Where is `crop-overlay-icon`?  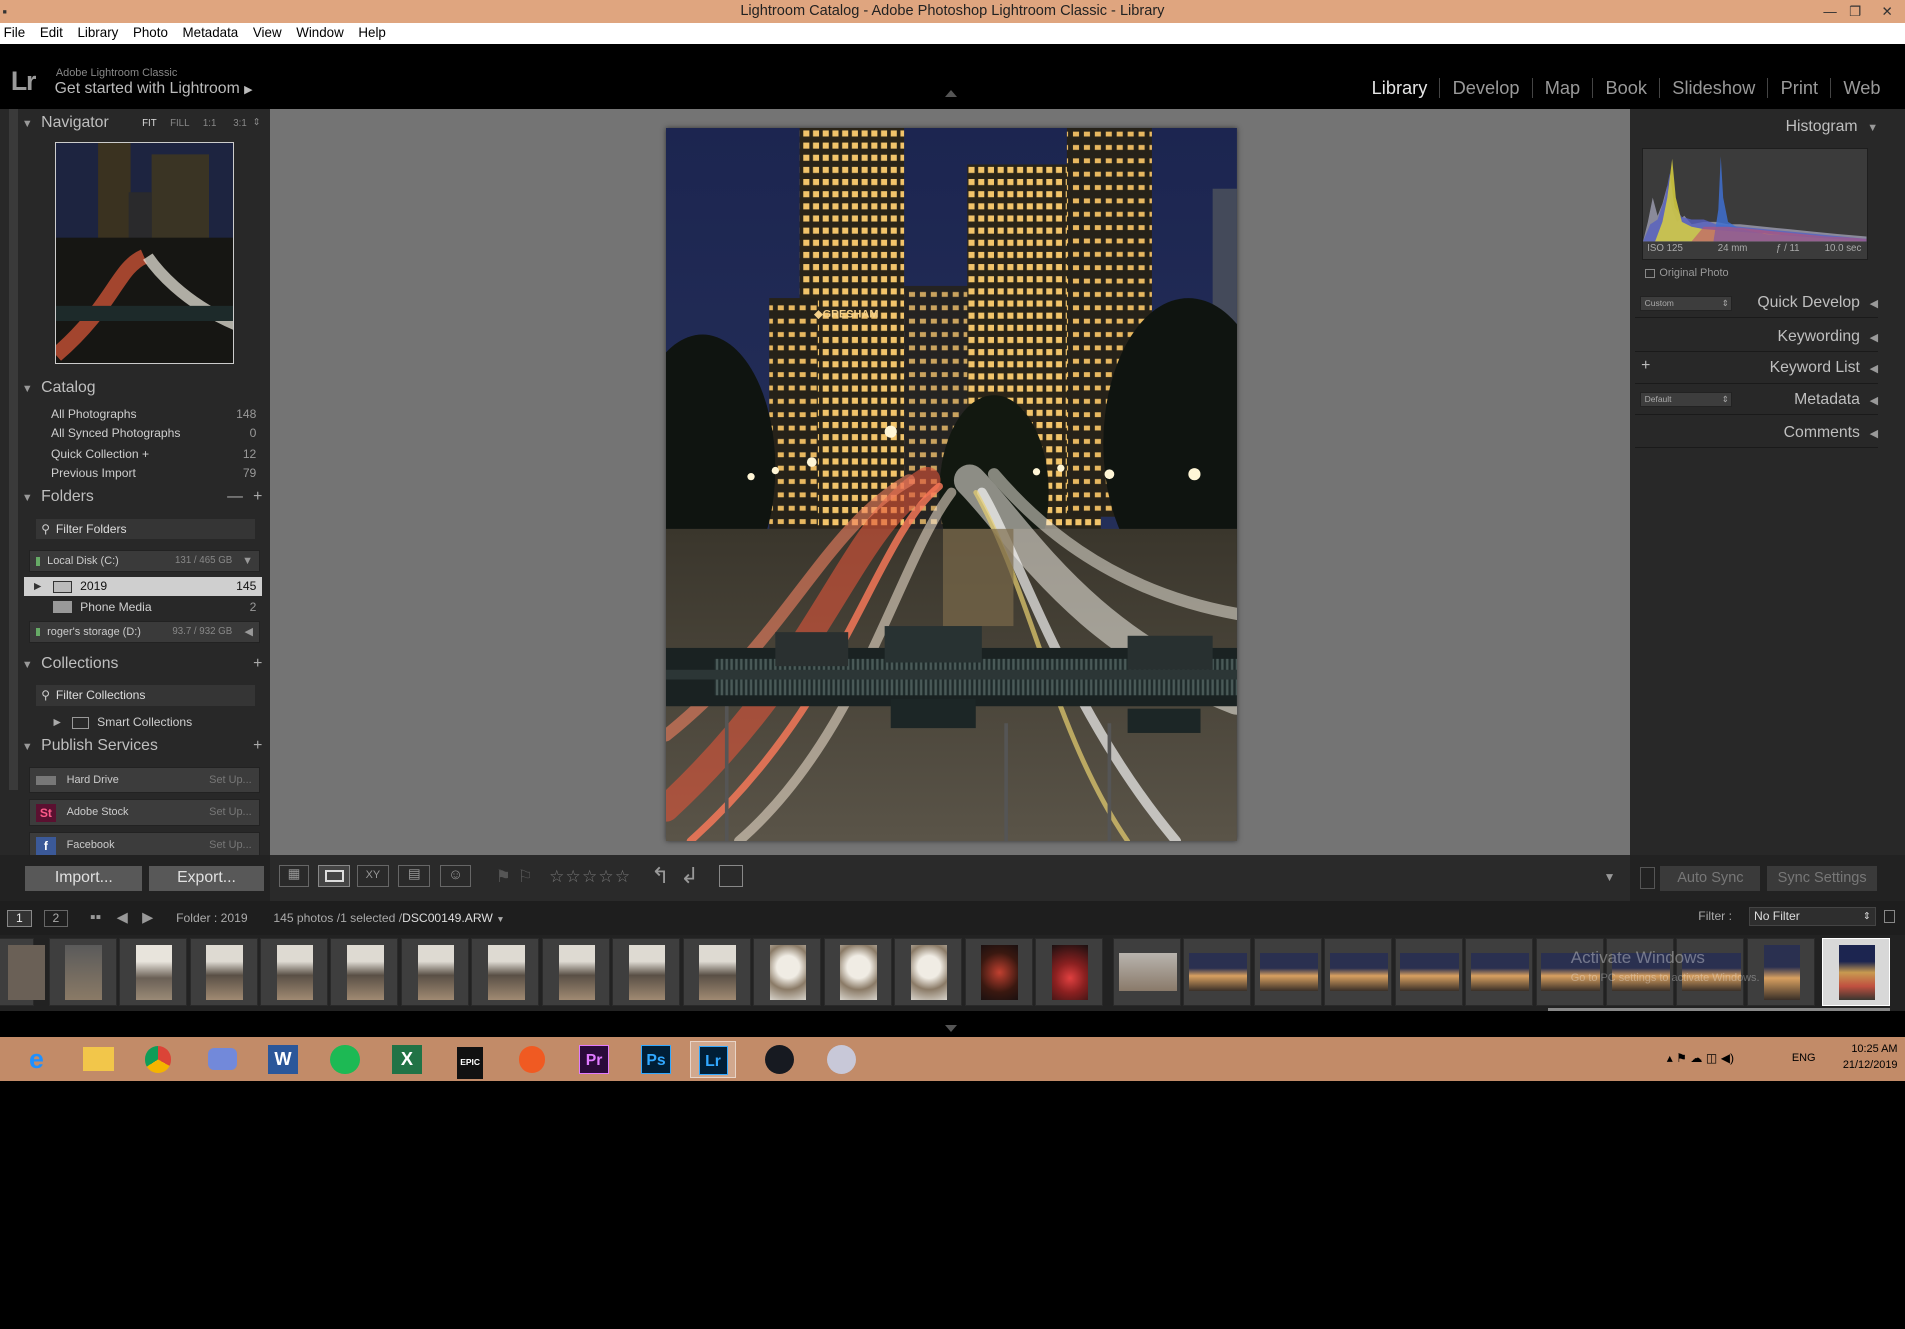
crop-overlay-icon is located at coordinates (731, 875).